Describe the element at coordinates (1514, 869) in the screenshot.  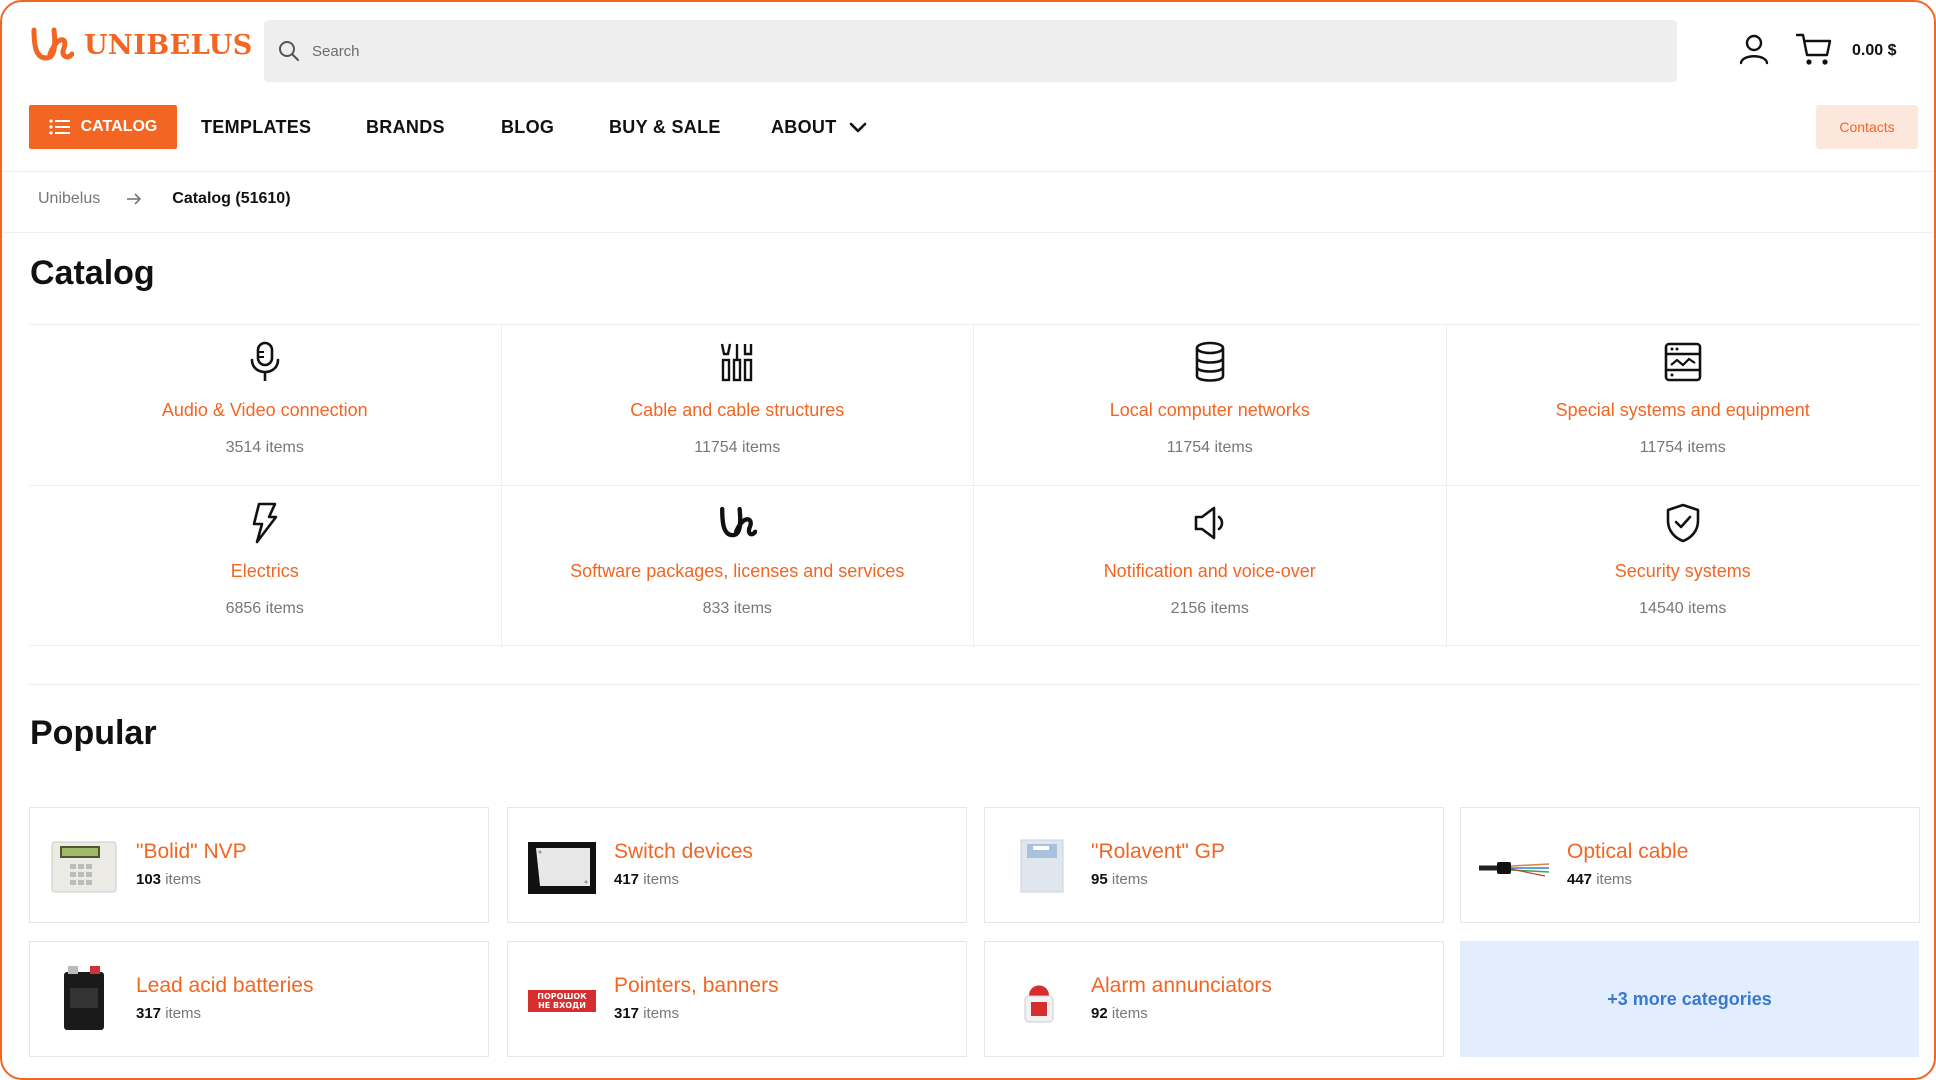
I see `optical-cable-thumbnail` at that location.